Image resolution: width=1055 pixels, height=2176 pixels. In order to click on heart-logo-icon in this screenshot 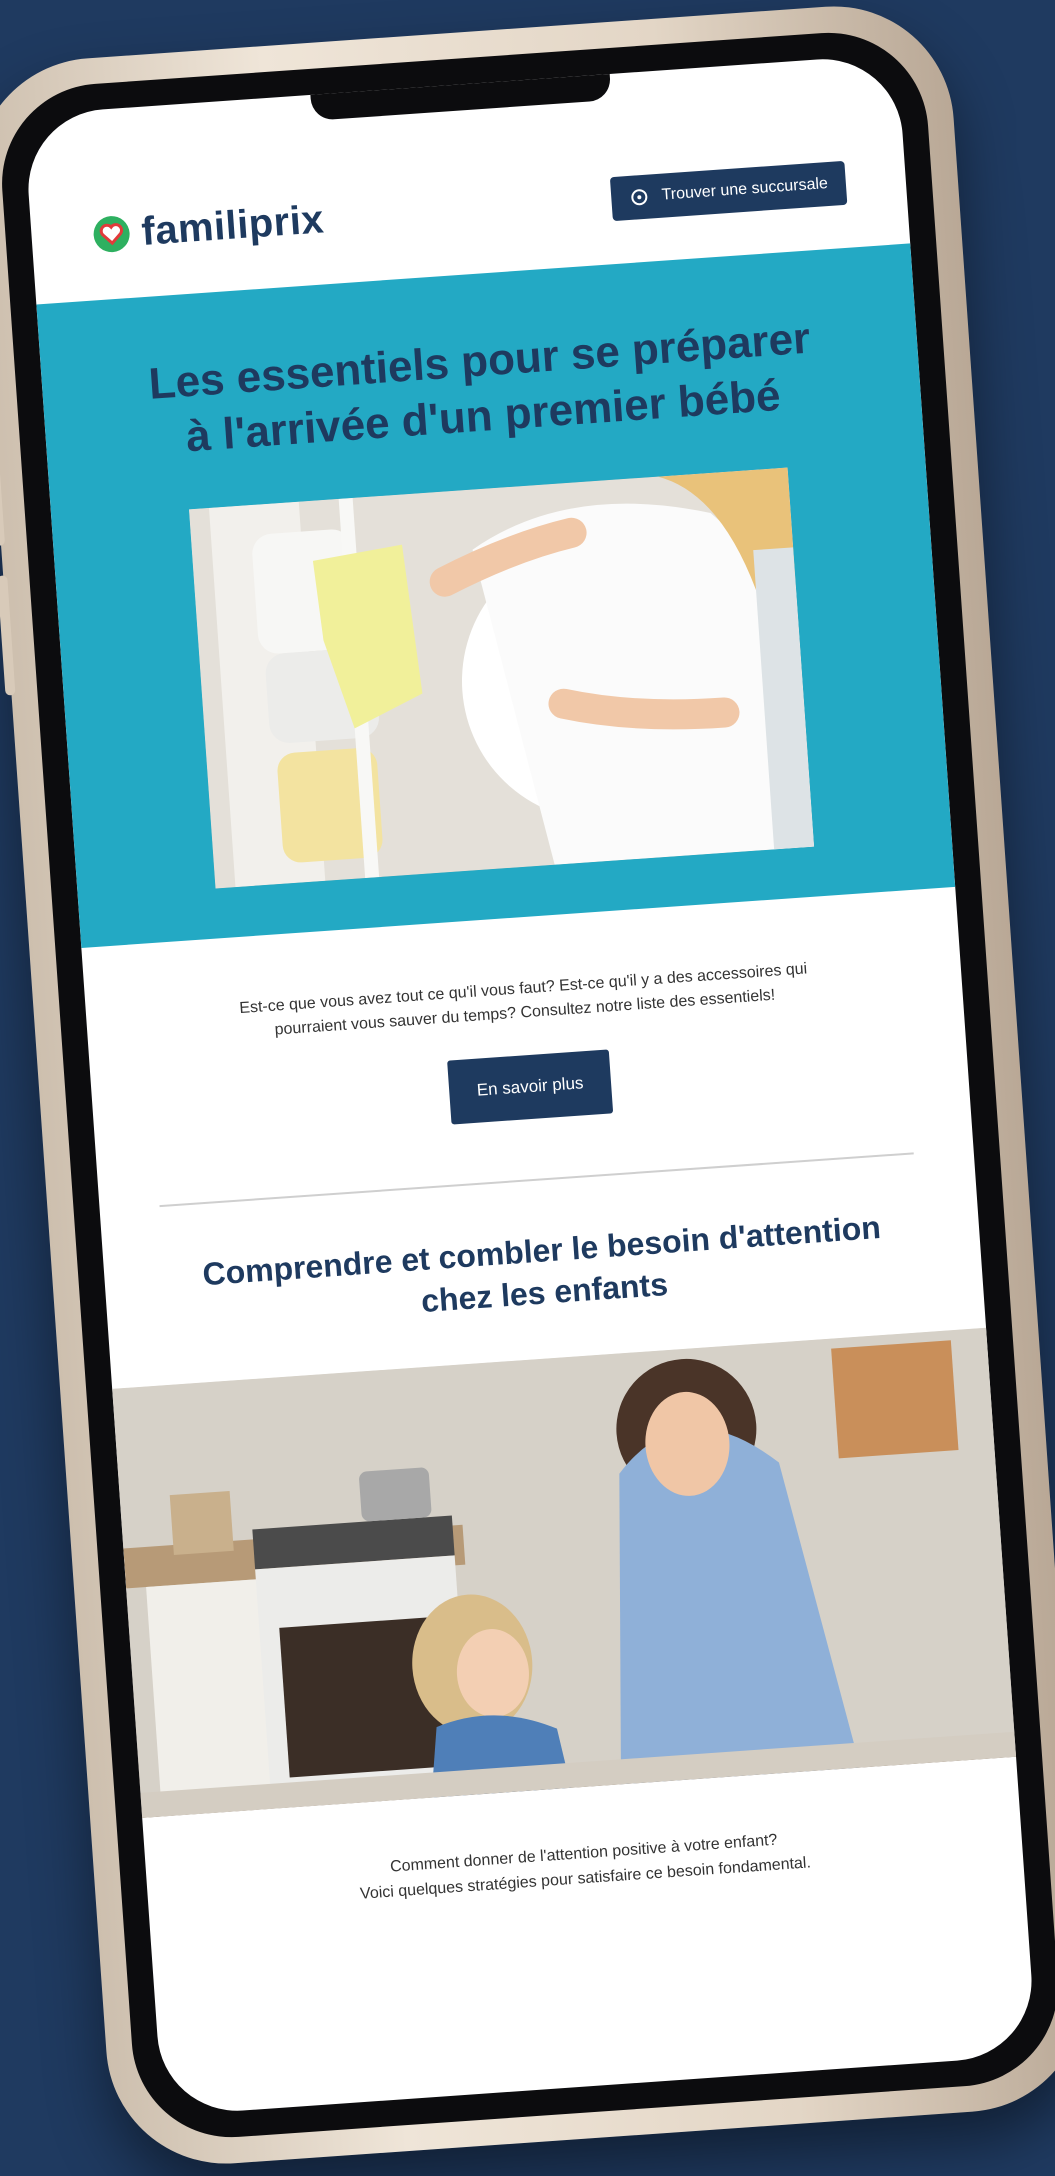, I will do `click(111, 234)`.